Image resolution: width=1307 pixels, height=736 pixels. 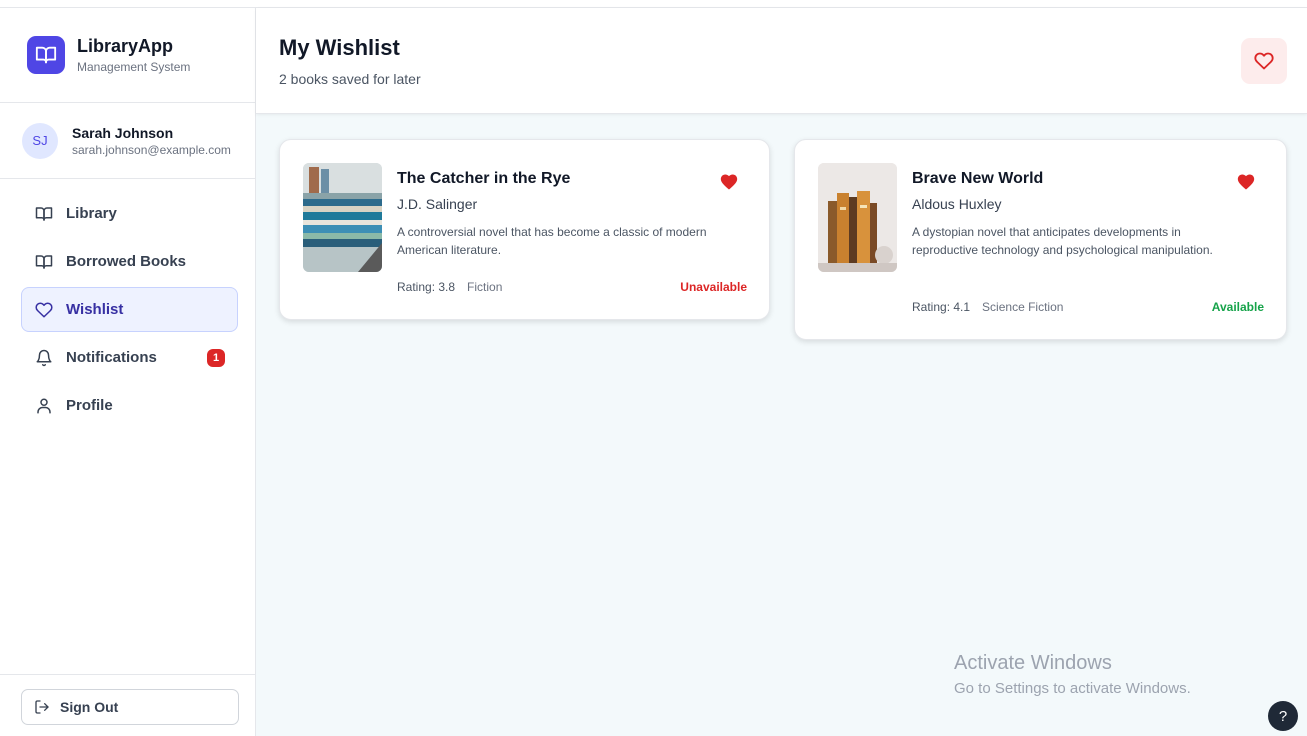 I want to click on top-bar, so click(x=653, y=4).